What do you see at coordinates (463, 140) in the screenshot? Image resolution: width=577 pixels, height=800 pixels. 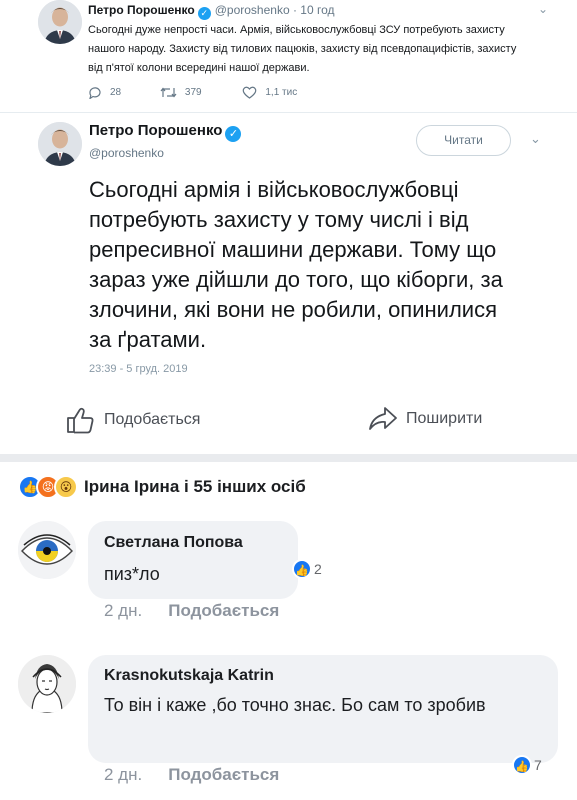 I see `follow-button: Читати` at bounding box center [463, 140].